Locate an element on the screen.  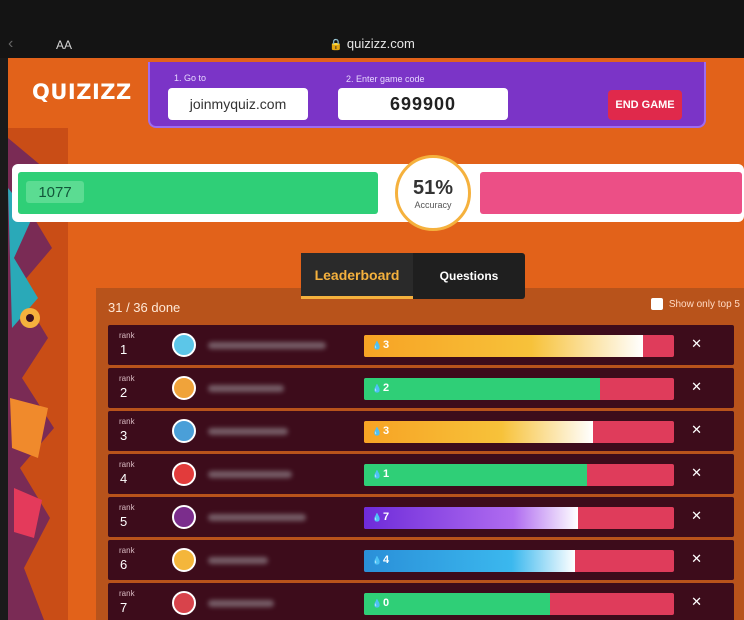
rank-number: 2 is located at coordinates (124, 392).